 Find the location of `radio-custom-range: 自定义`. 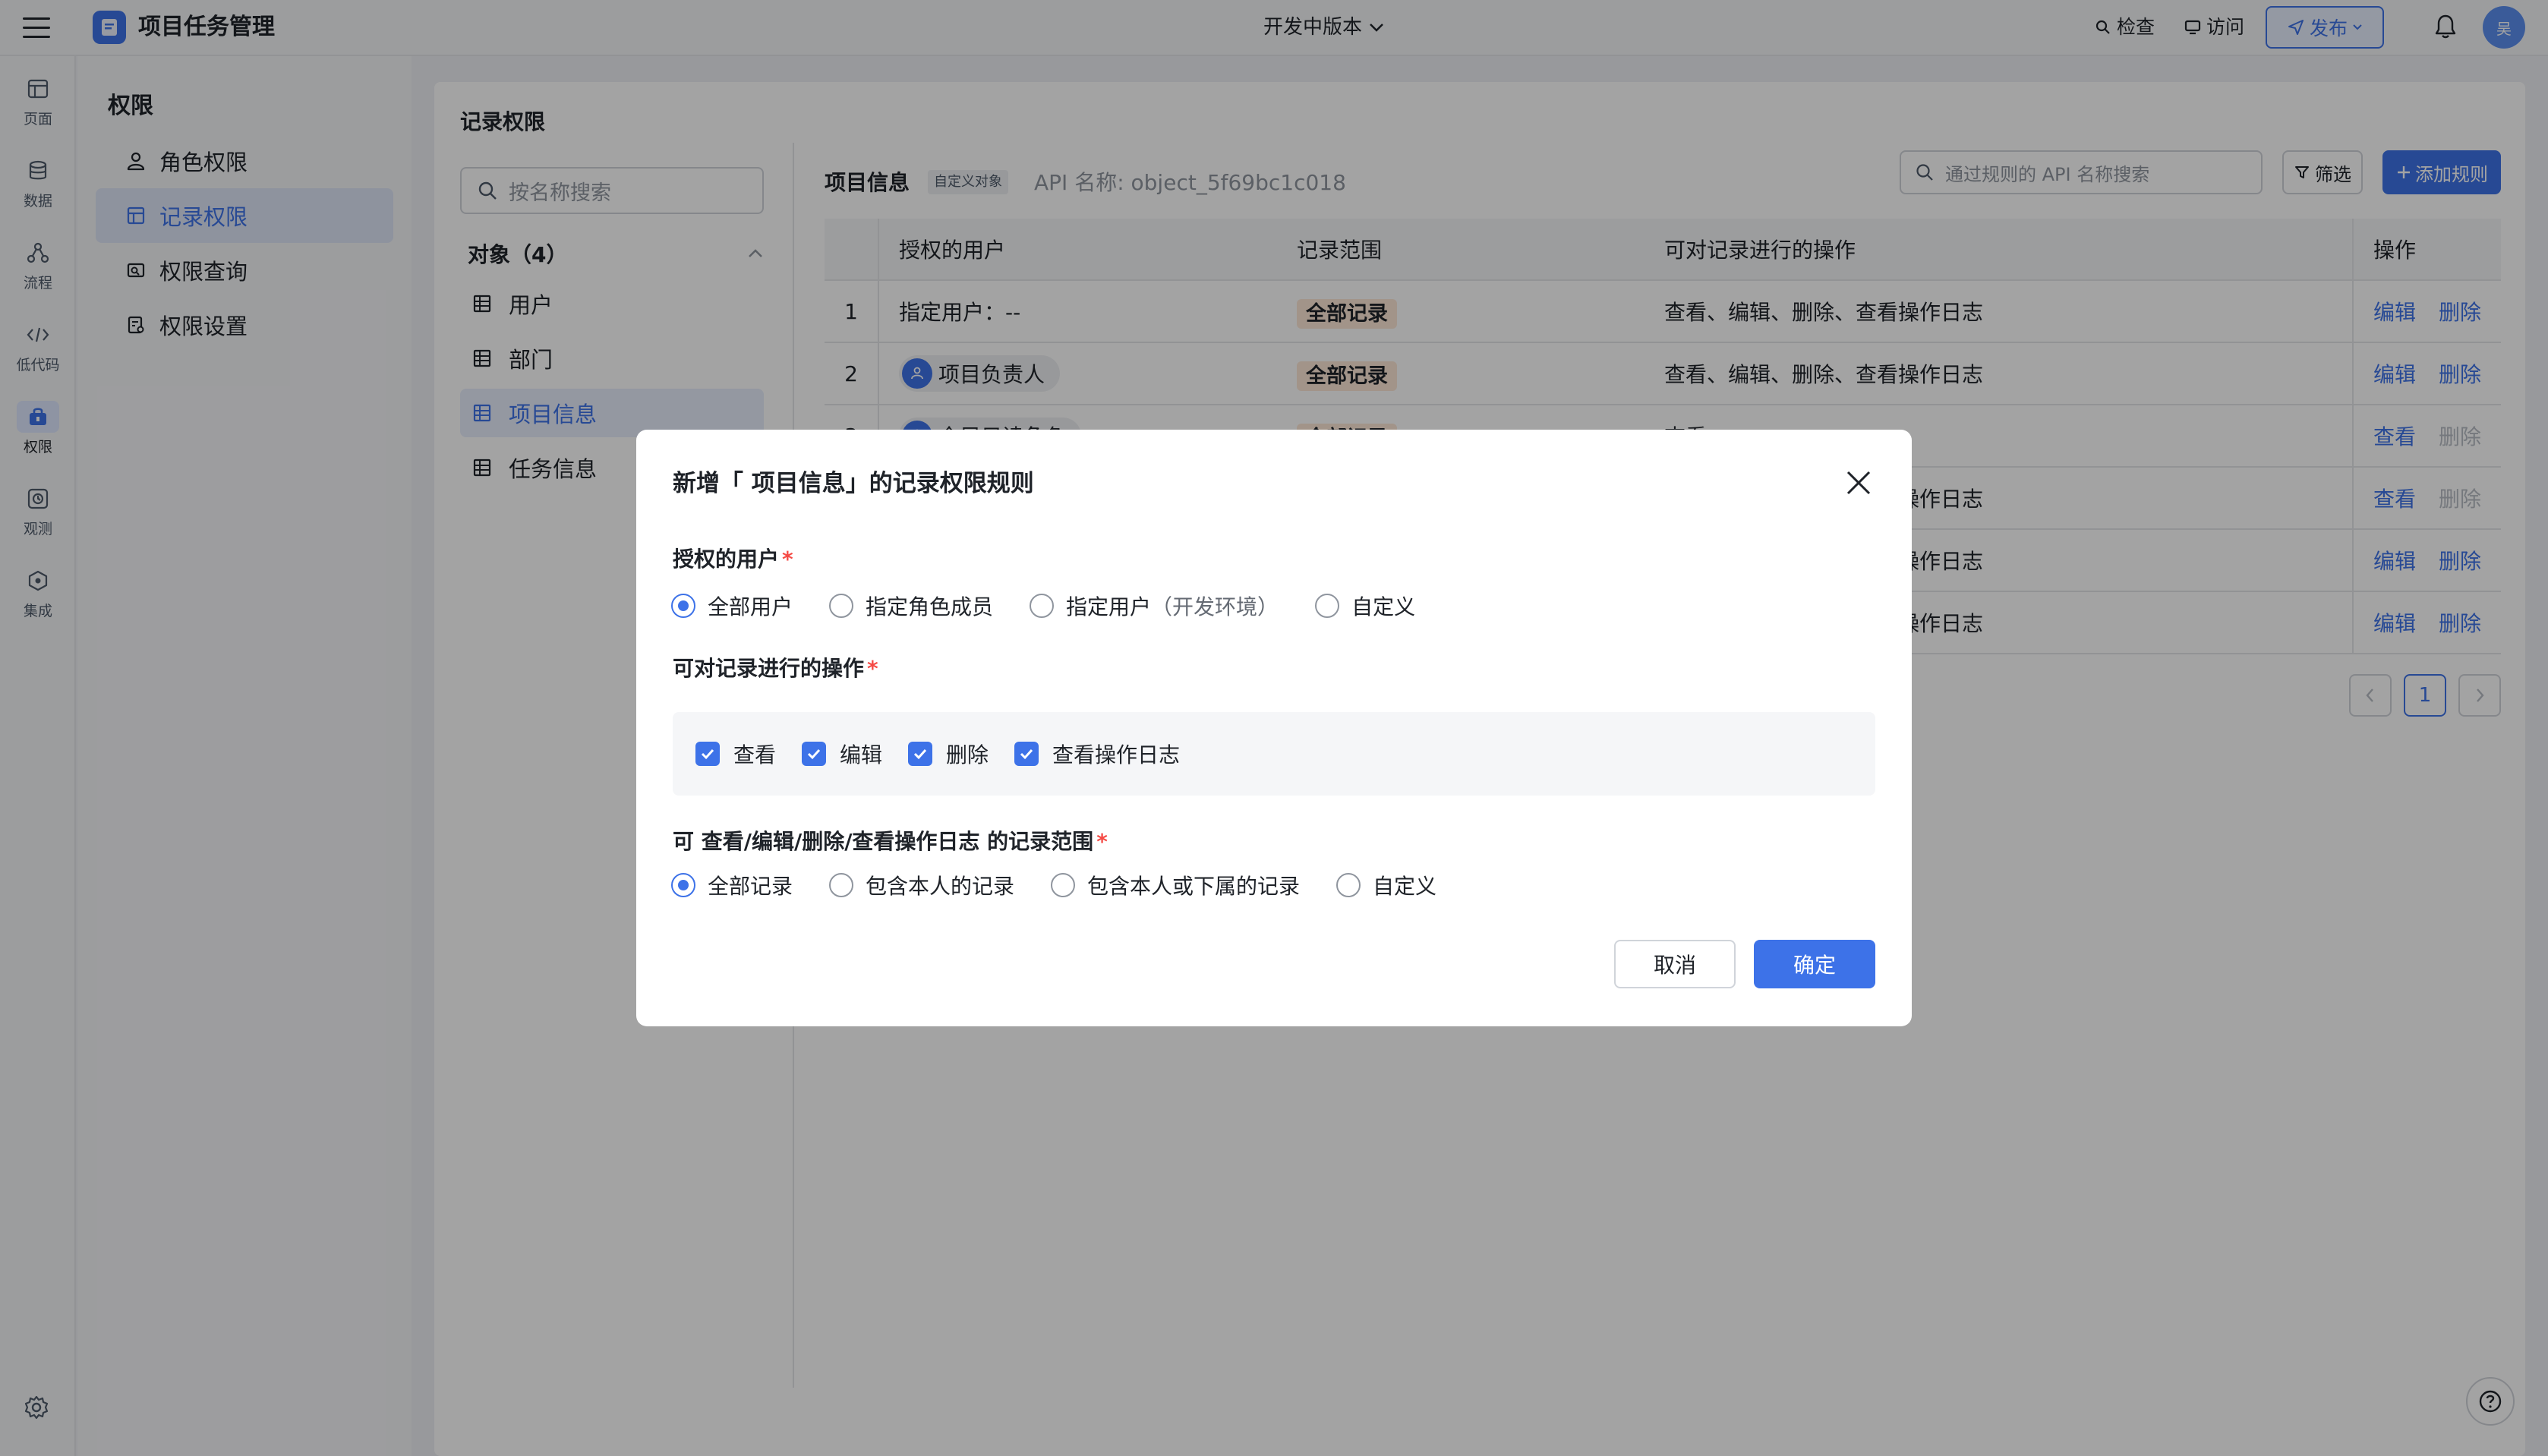

radio-custom-range: 自定义 is located at coordinates (1386, 885).